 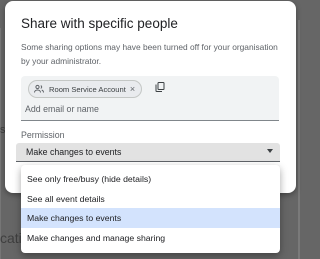 I want to click on background-scrollbar-edge, so click(x=299, y=139).